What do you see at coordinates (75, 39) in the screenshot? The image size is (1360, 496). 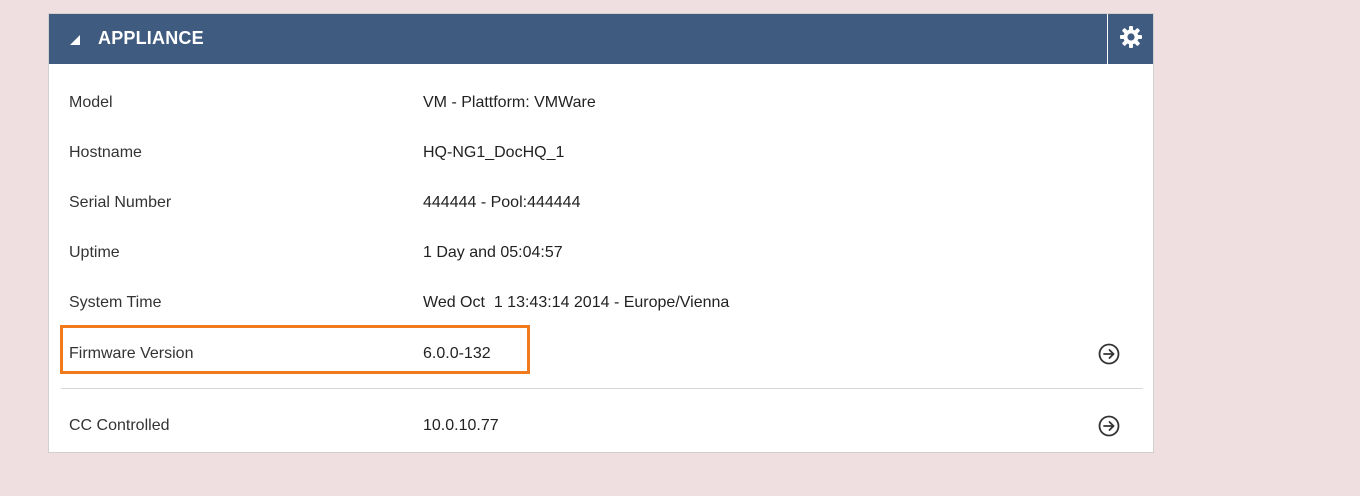 I see `triangle-collapse-icon` at bounding box center [75, 39].